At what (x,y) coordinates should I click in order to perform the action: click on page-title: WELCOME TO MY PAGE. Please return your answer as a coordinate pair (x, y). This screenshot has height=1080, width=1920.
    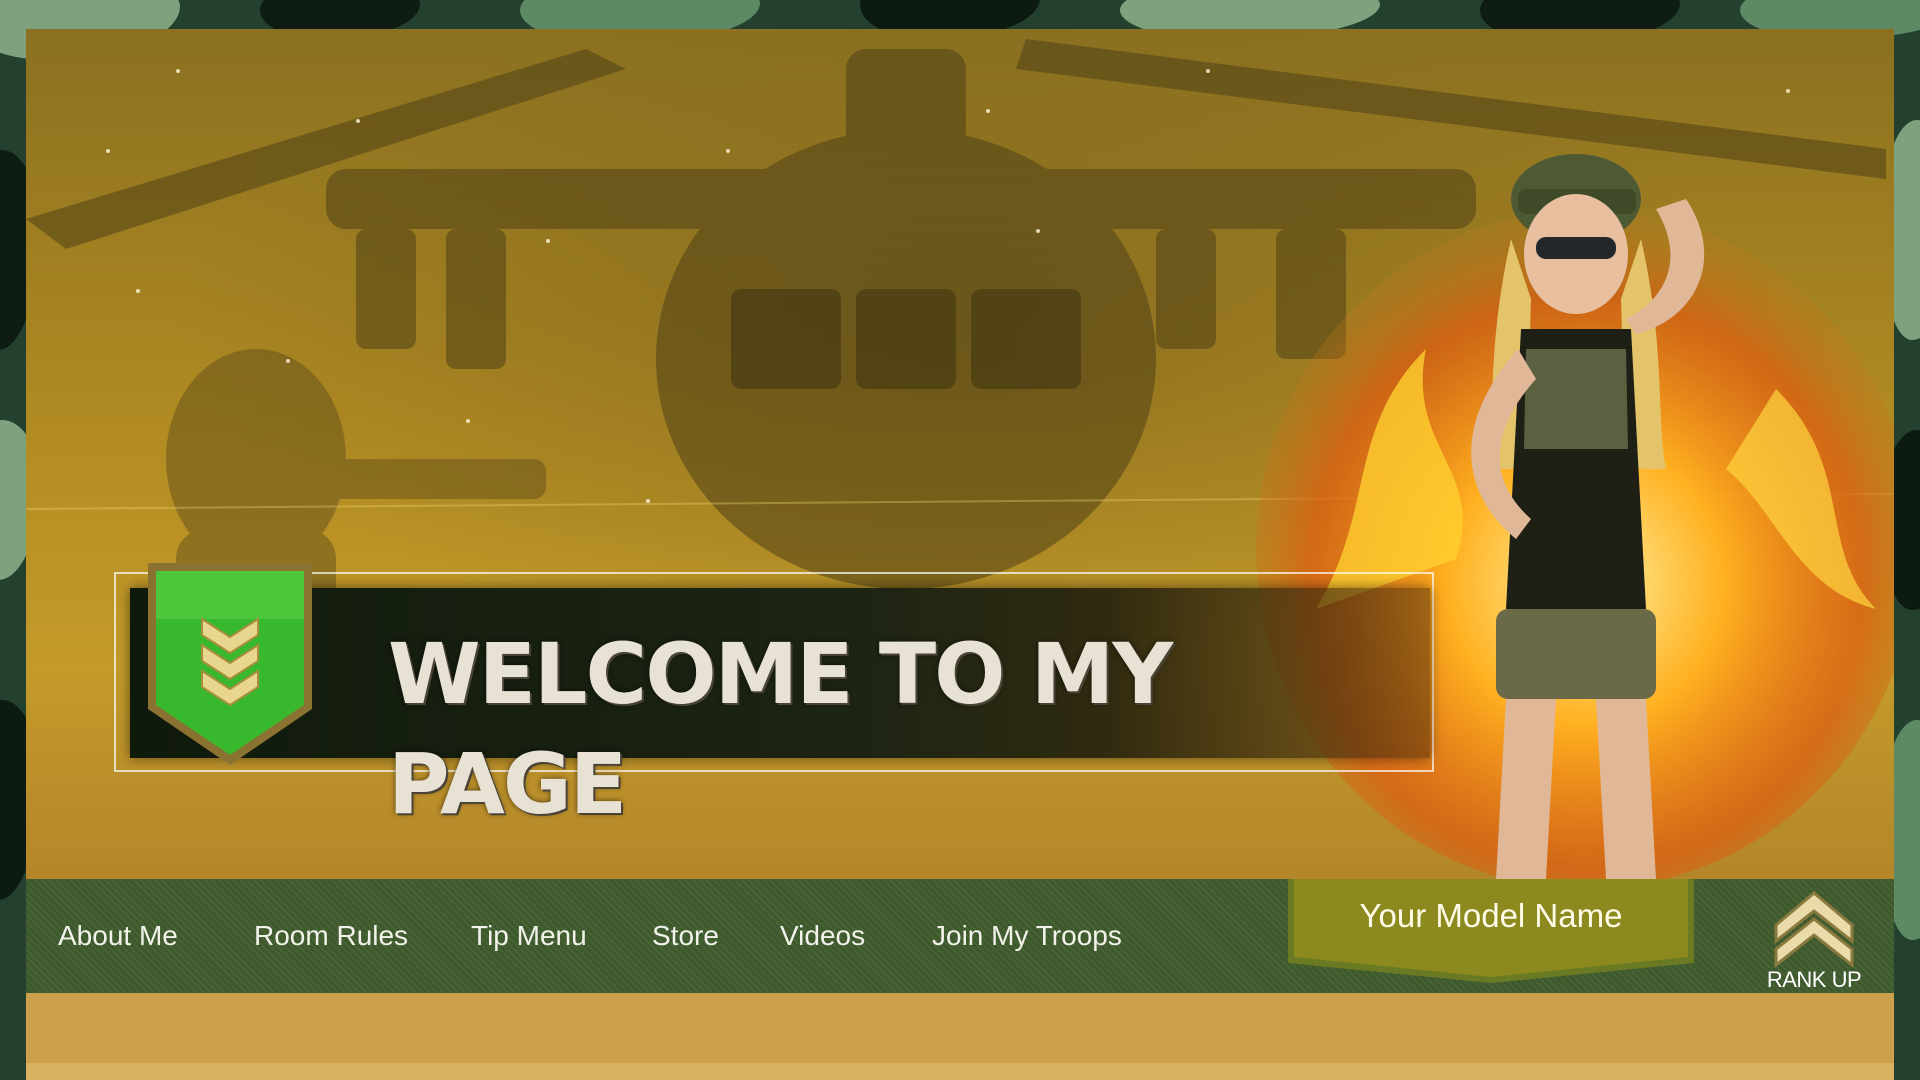
    Looking at the image, I should click on (780, 729).